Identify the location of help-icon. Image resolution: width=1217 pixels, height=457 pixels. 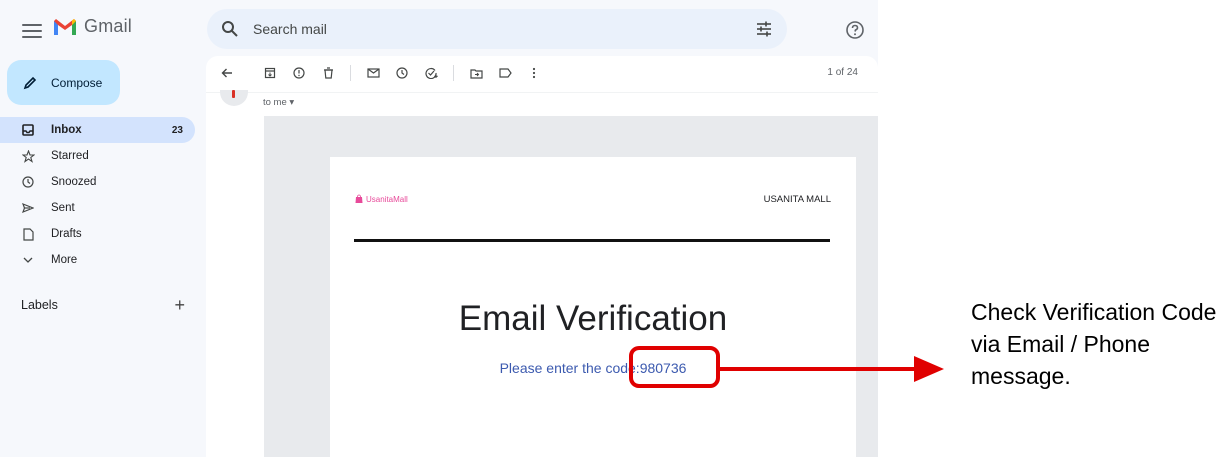
(855, 30).